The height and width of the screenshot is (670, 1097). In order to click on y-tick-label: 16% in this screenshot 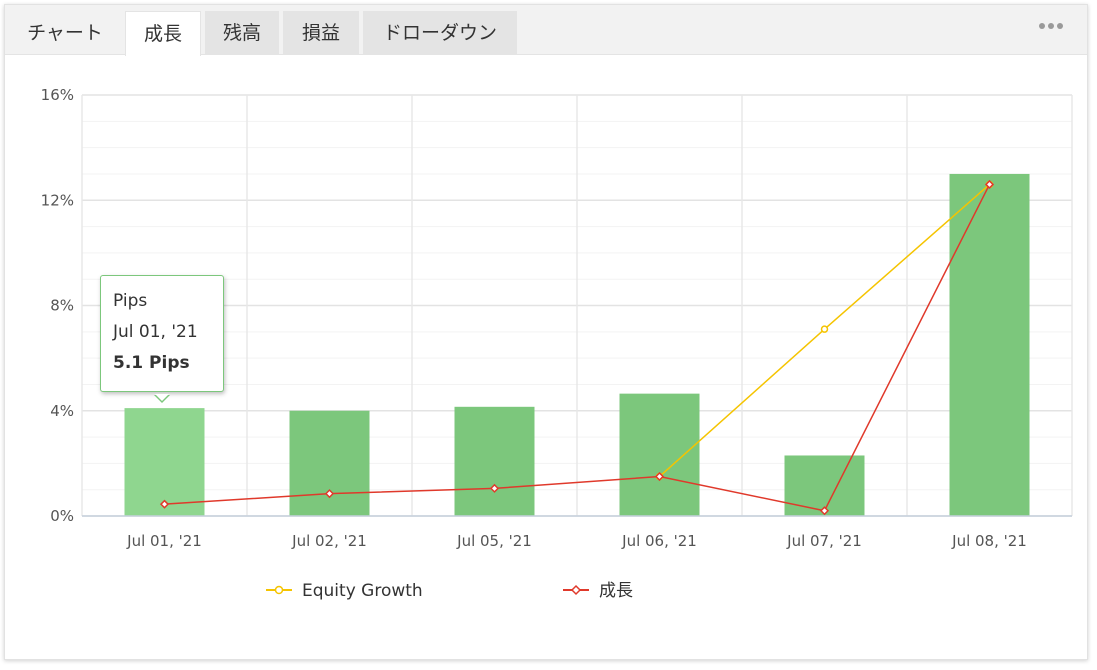, I will do `click(57, 95)`.